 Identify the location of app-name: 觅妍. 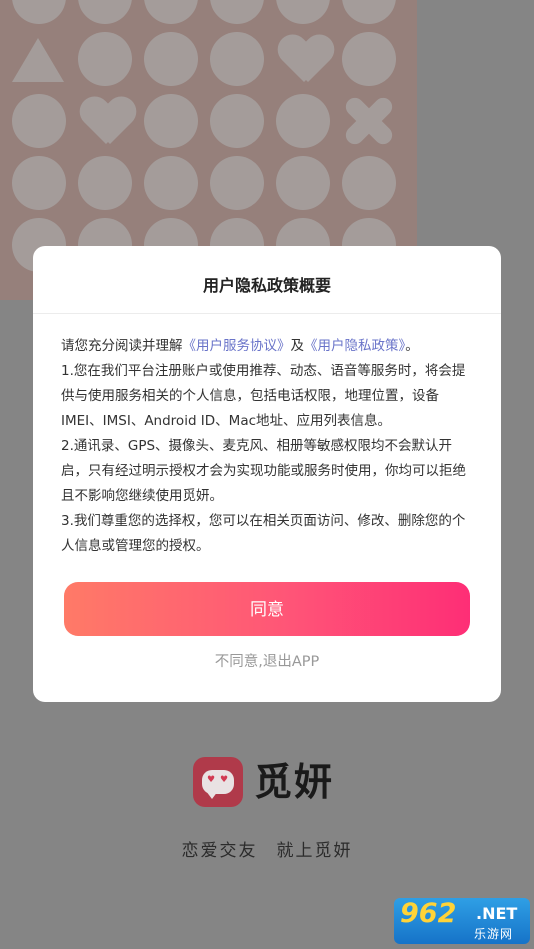
(294, 782).